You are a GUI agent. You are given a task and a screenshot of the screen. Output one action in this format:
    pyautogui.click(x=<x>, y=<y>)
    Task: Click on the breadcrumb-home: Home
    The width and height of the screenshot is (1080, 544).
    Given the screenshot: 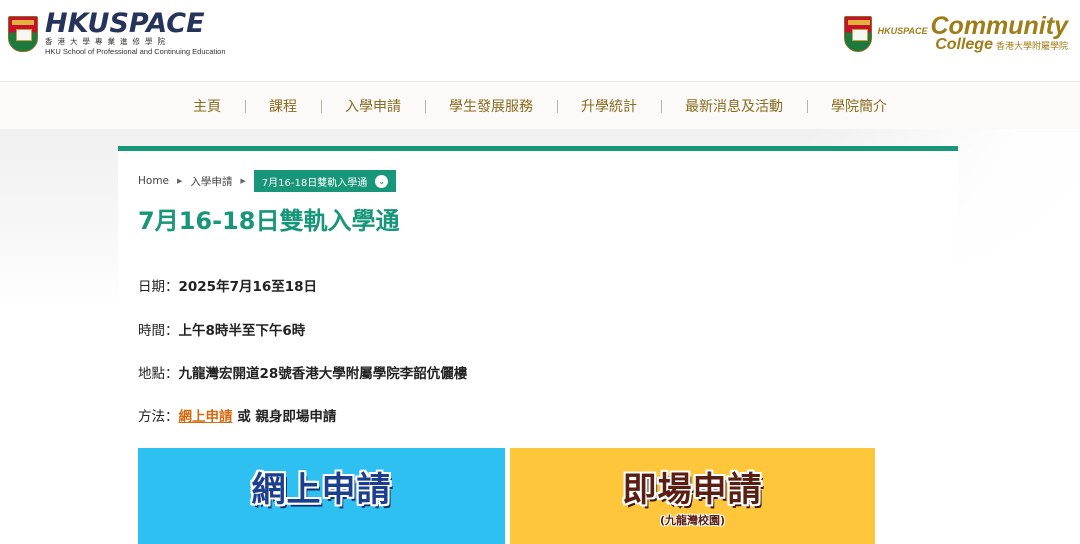 What is the action you would take?
    pyautogui.click(x=153, y=181)
    